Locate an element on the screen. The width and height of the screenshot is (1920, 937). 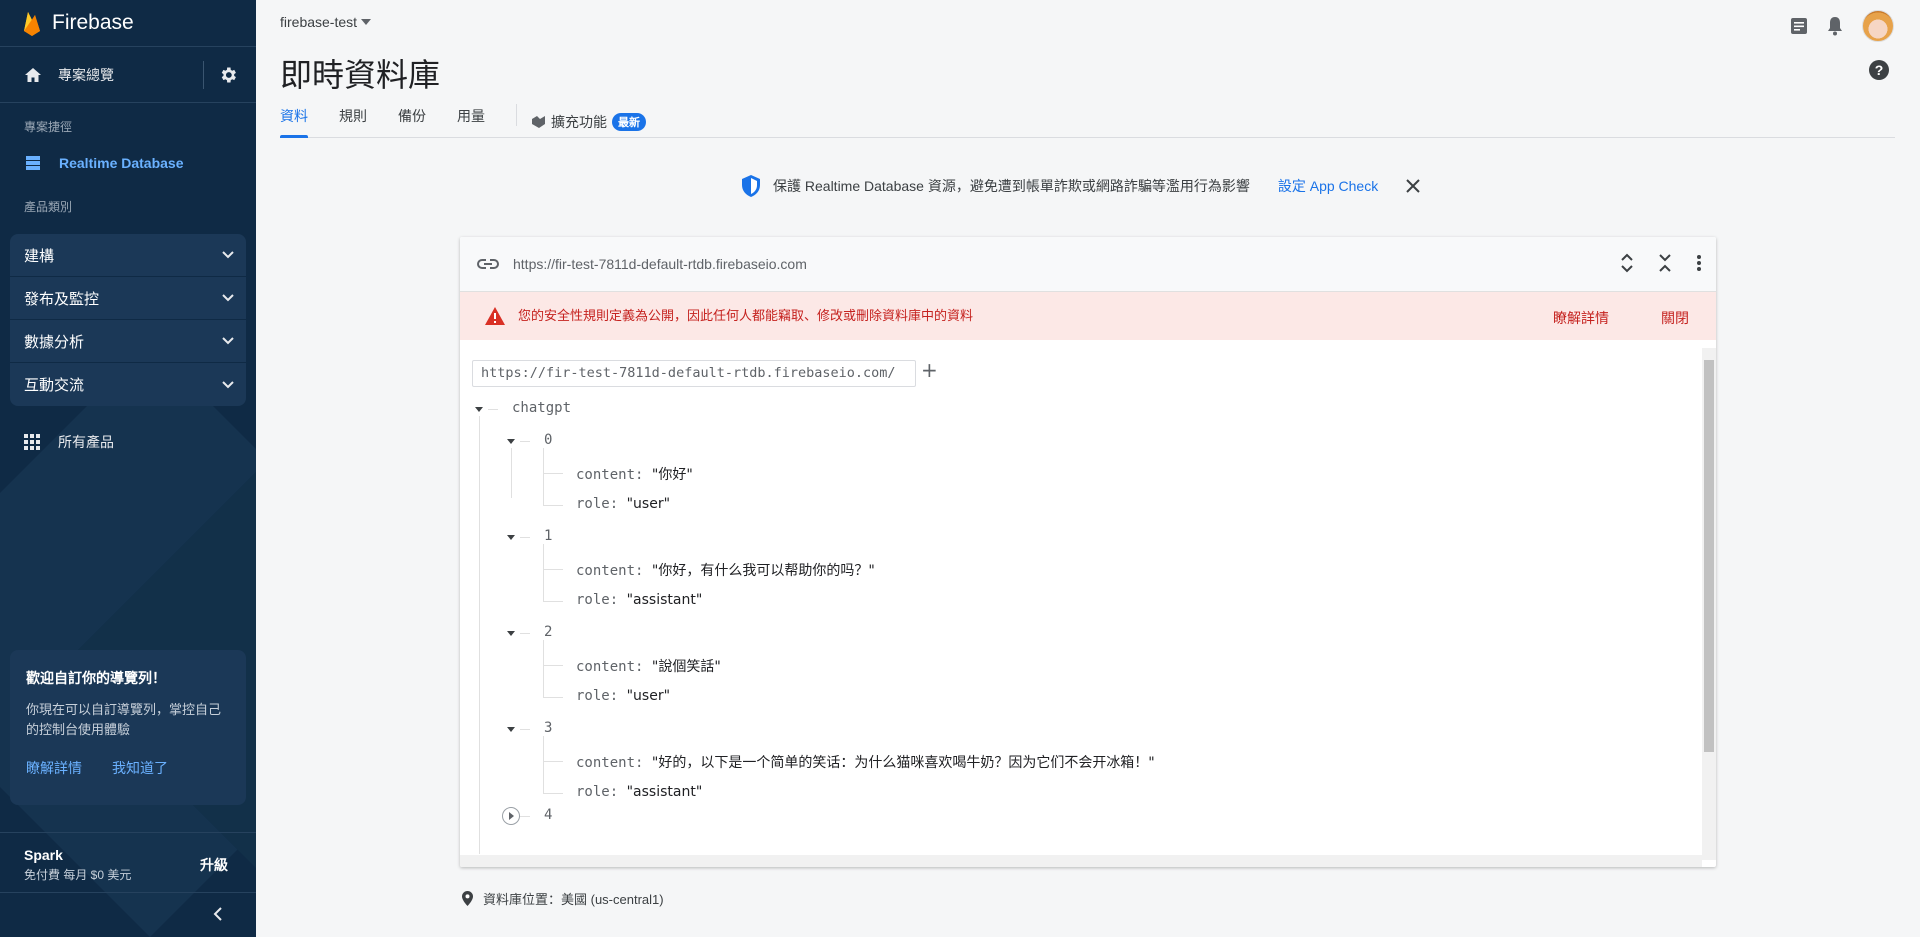
sidebar-group-release: 發布及監控 is located at coordinates (128, 298).